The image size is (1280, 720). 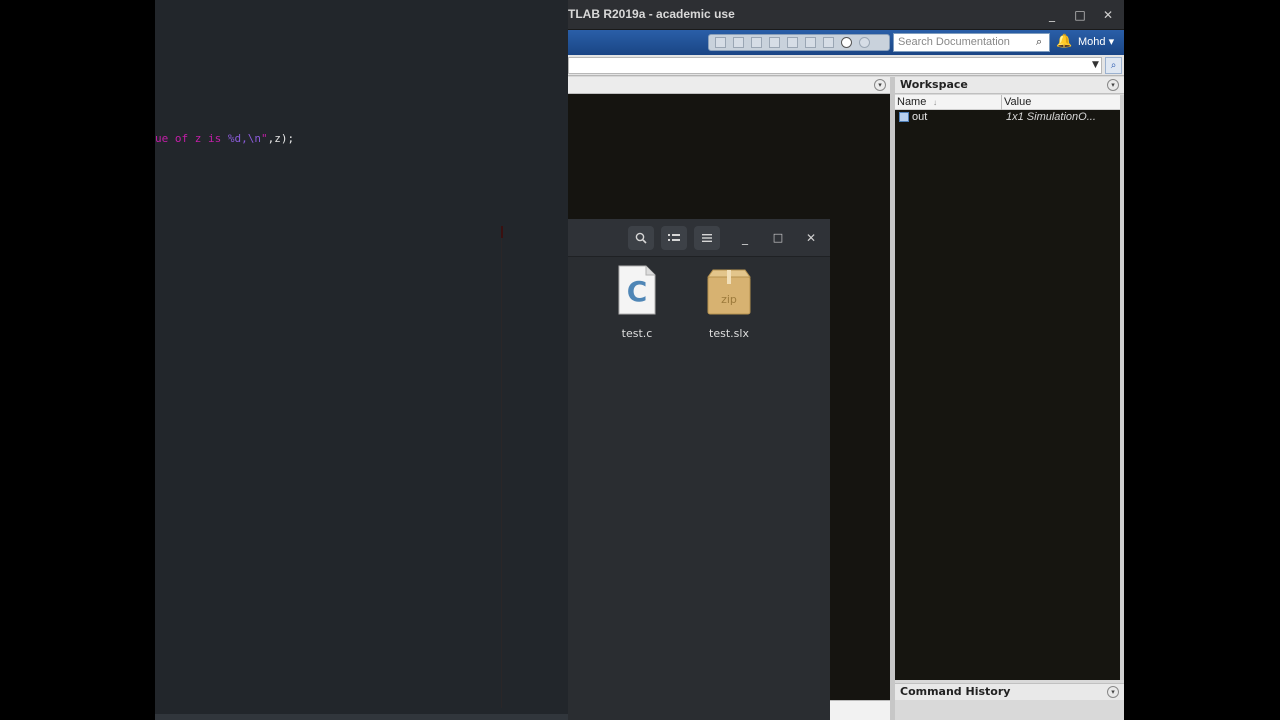 I want to click on command-history-header: Command History ▾, so click(x=1009, y=691).